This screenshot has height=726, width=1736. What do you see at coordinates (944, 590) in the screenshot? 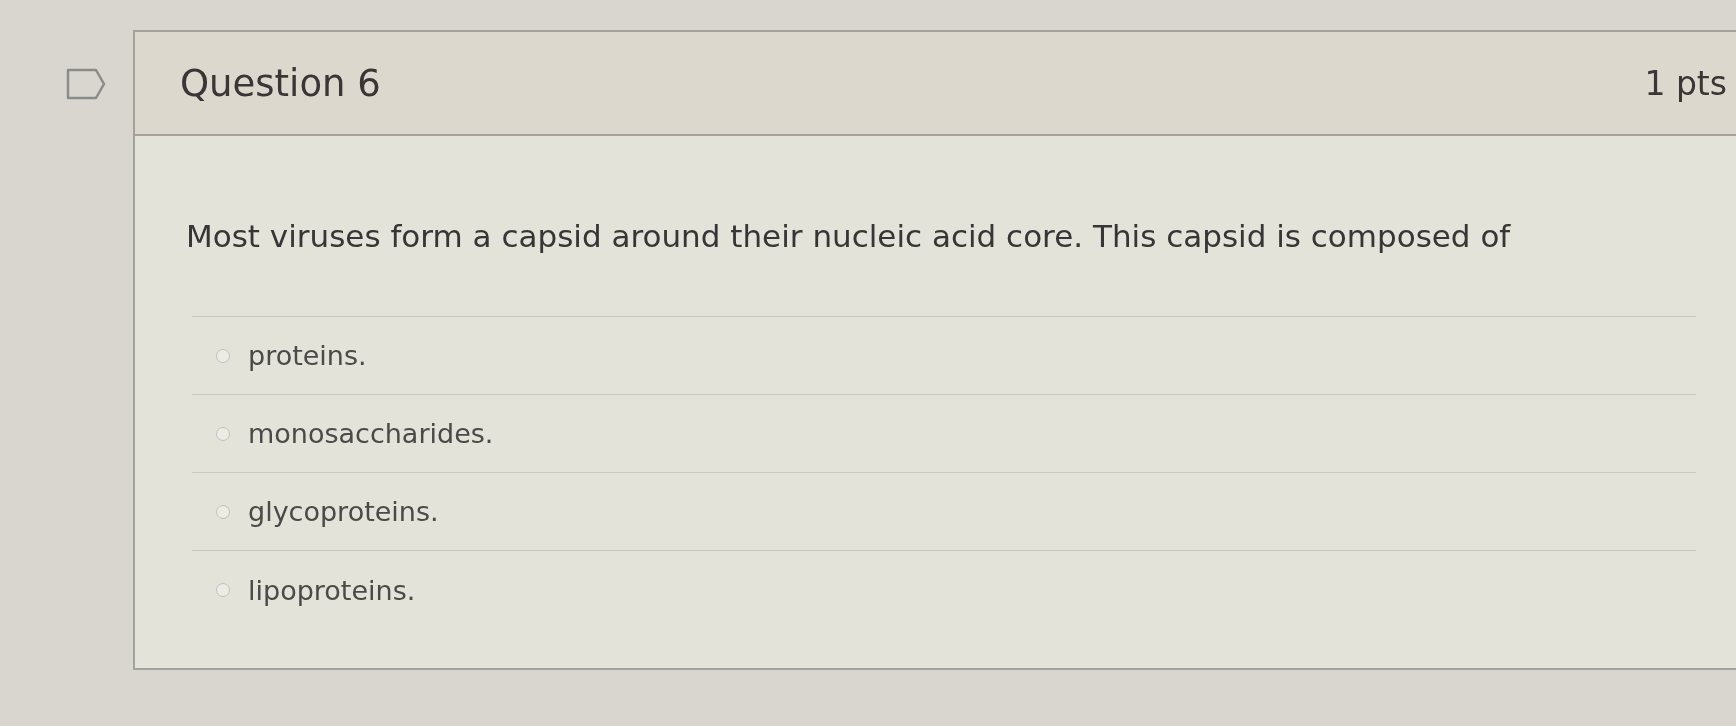
I see `answer-option: lipoproteins.` at bounding box center [944, 590].